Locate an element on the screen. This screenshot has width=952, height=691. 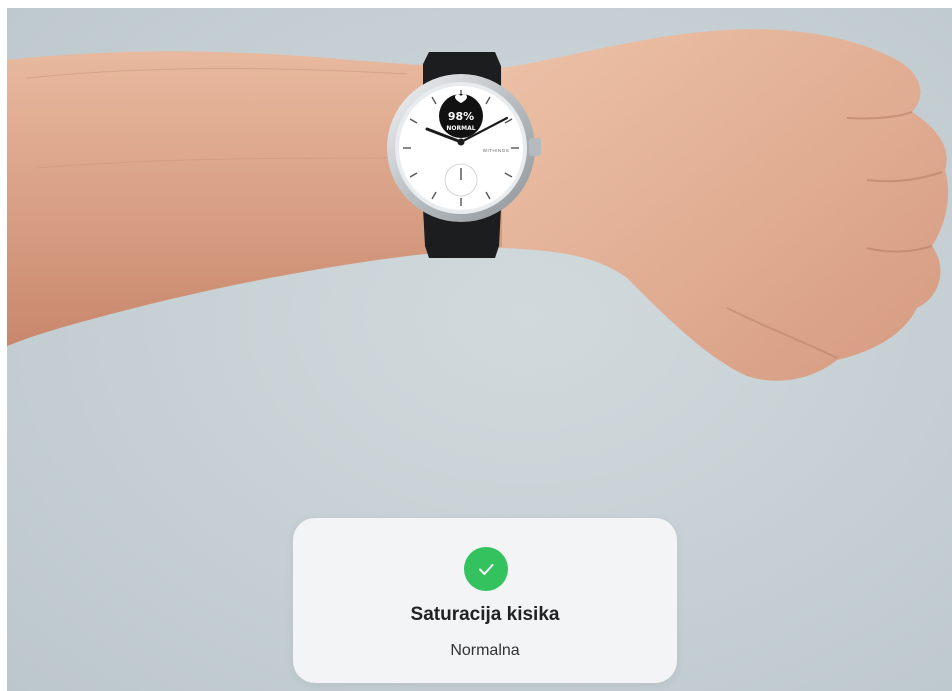
oxygen-saturation-card: Saturacija kisika Normalna is located at coordinates (485, 600).